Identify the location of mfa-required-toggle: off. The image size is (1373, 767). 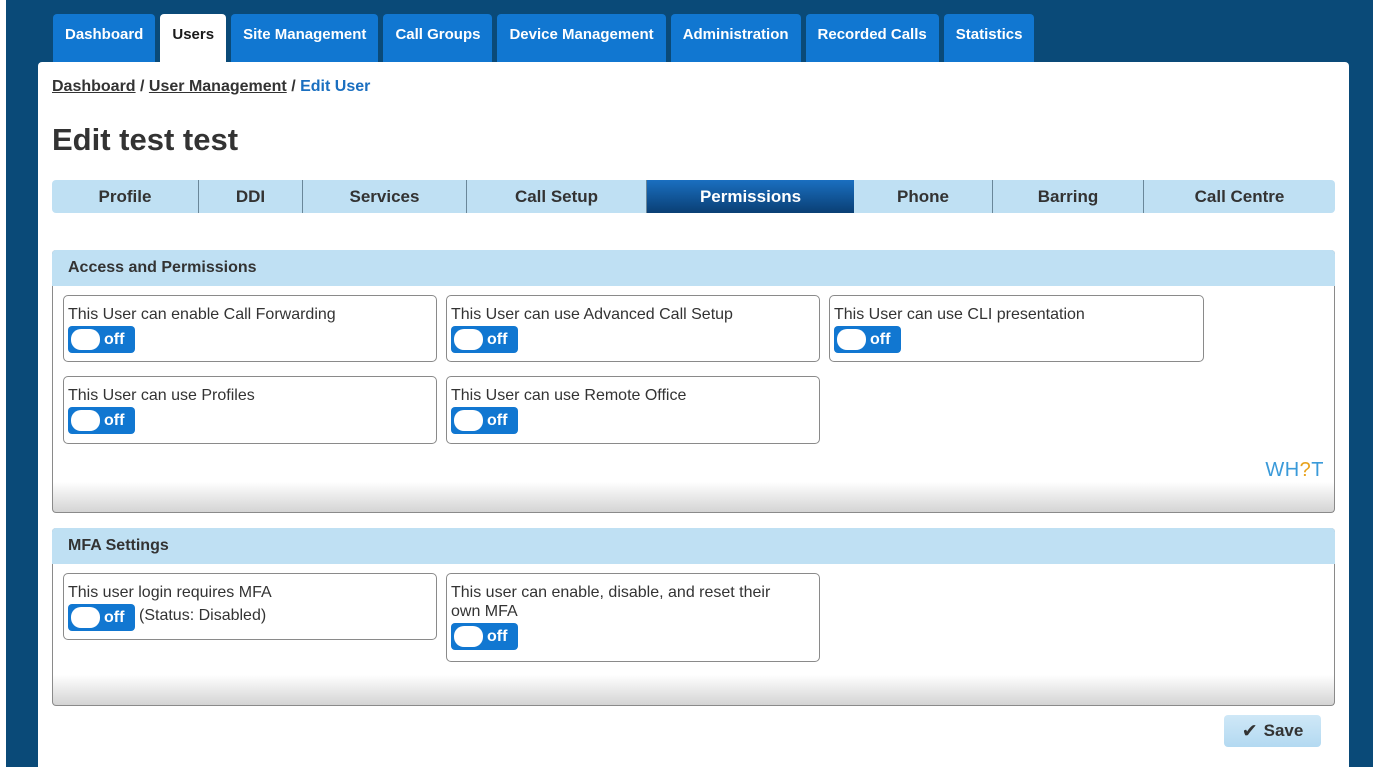
(101, 617).